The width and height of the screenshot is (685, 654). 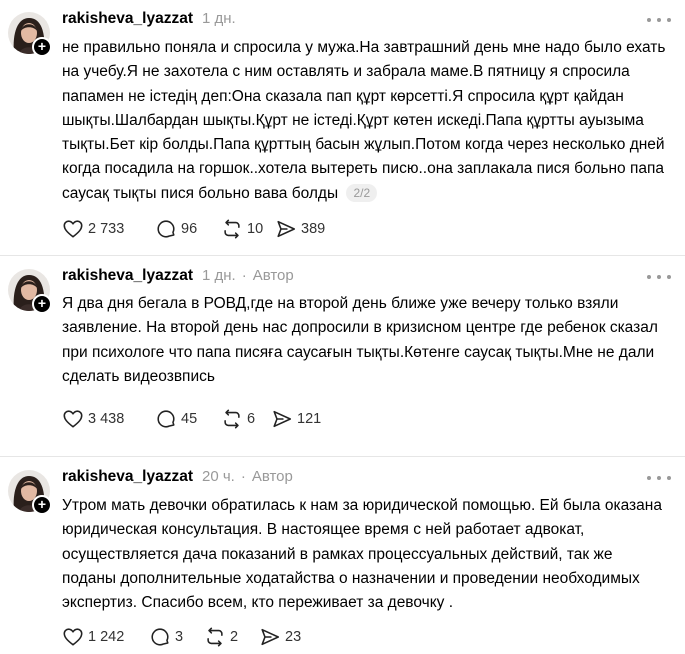 I want to click on share-button: 121, so click(x=296, y=419).